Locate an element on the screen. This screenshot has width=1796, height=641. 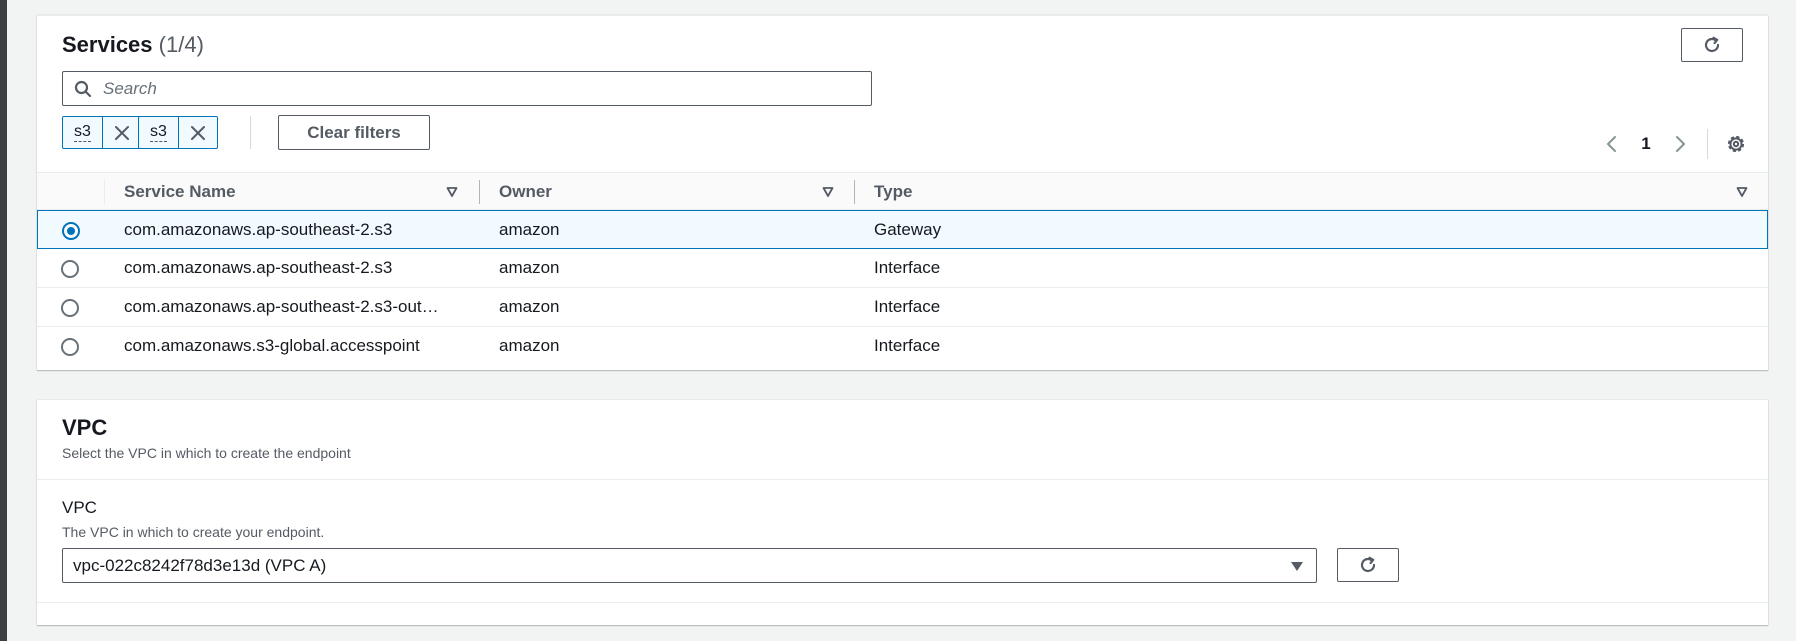
pagination-divider is located at coordinates (1707, 144).